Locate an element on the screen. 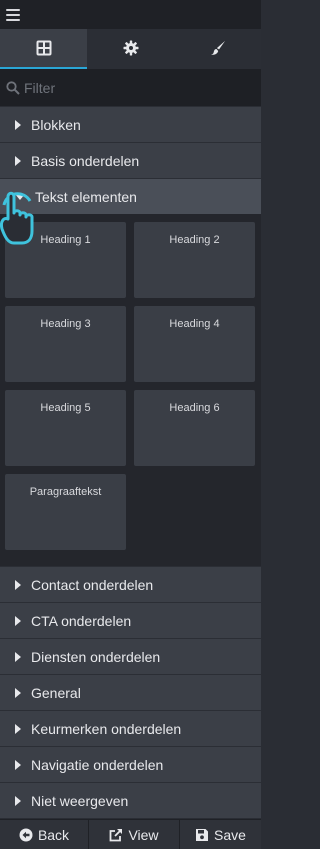  tab-settings is located at coordinates (130, 49).